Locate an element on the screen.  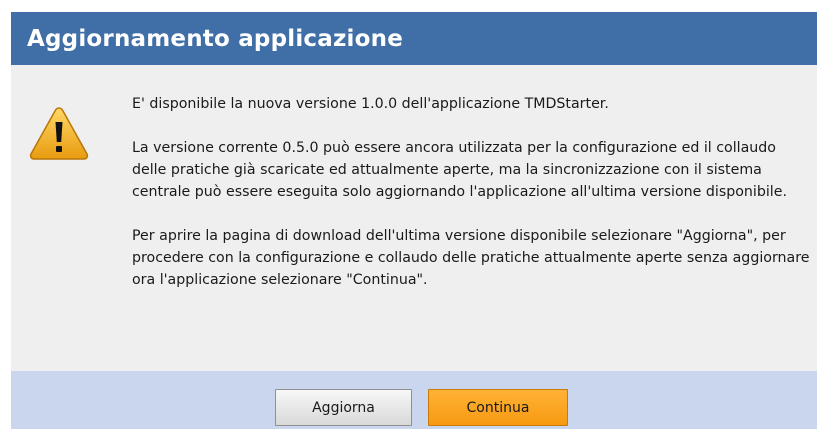
continue-button: Continua is located at coordinates (498, 407).